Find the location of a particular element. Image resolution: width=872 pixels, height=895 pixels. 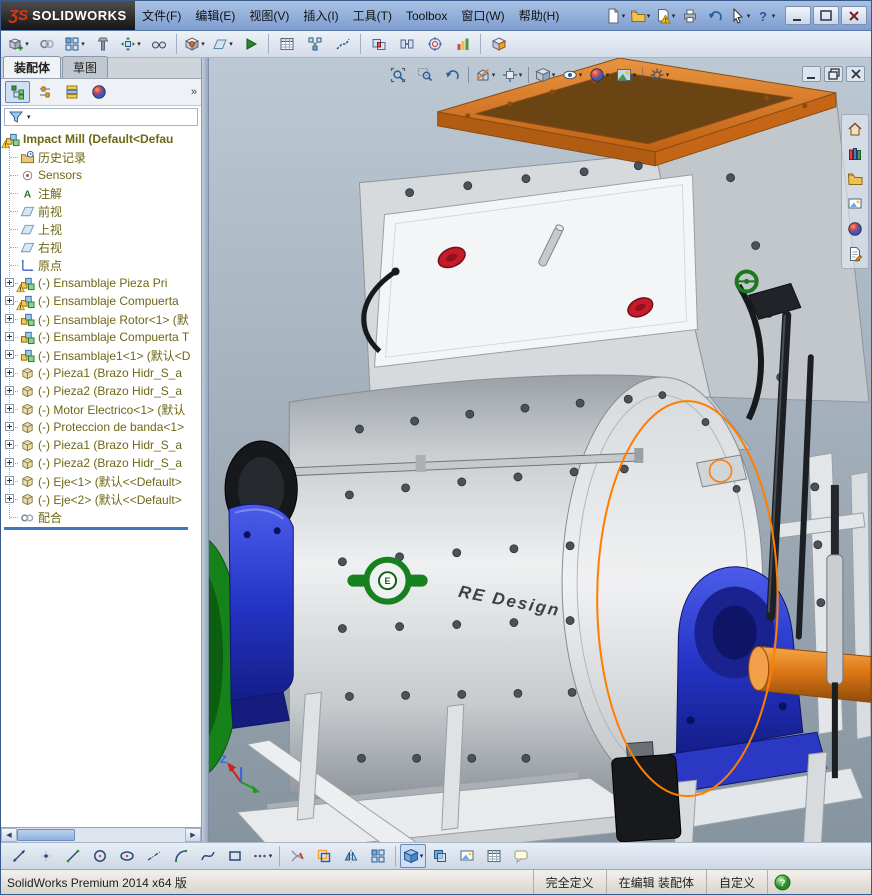

tree-item: 前视 is located at coordinates (102, 211).